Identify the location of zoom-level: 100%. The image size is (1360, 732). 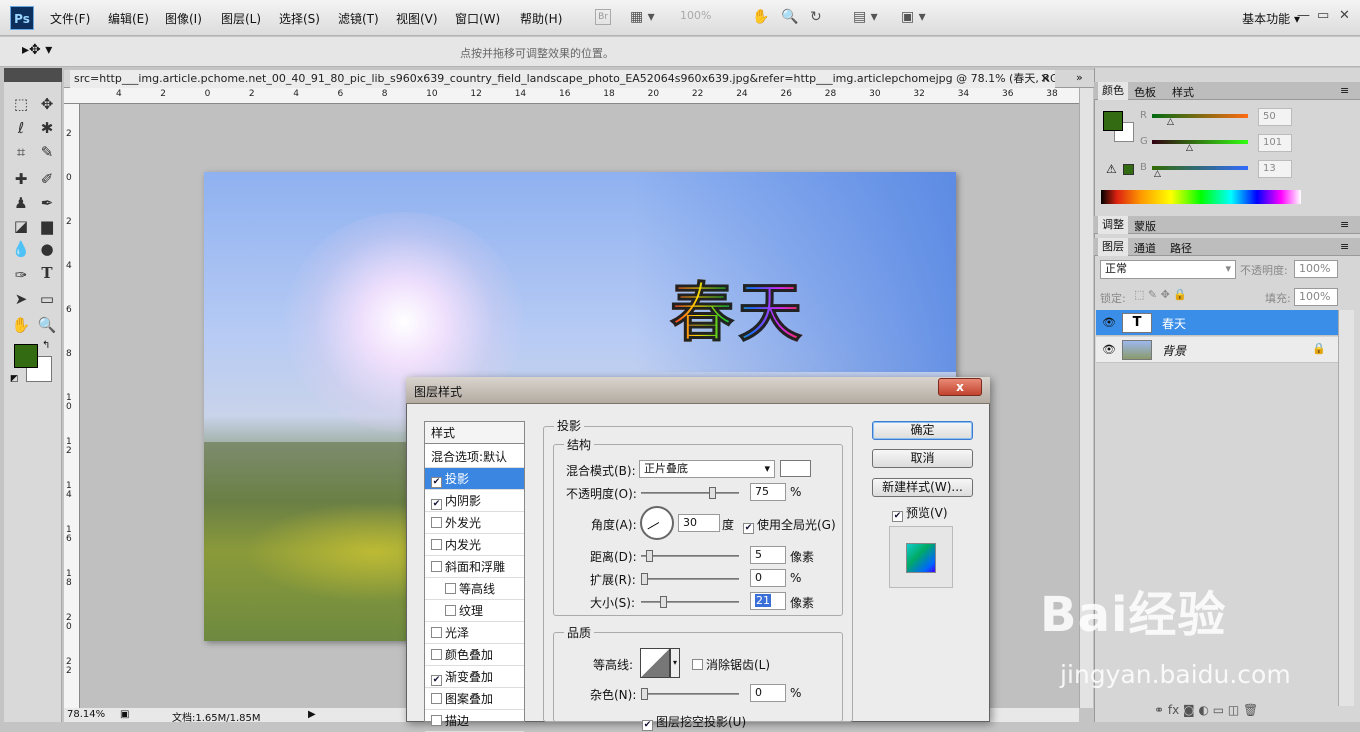
(695, 18).